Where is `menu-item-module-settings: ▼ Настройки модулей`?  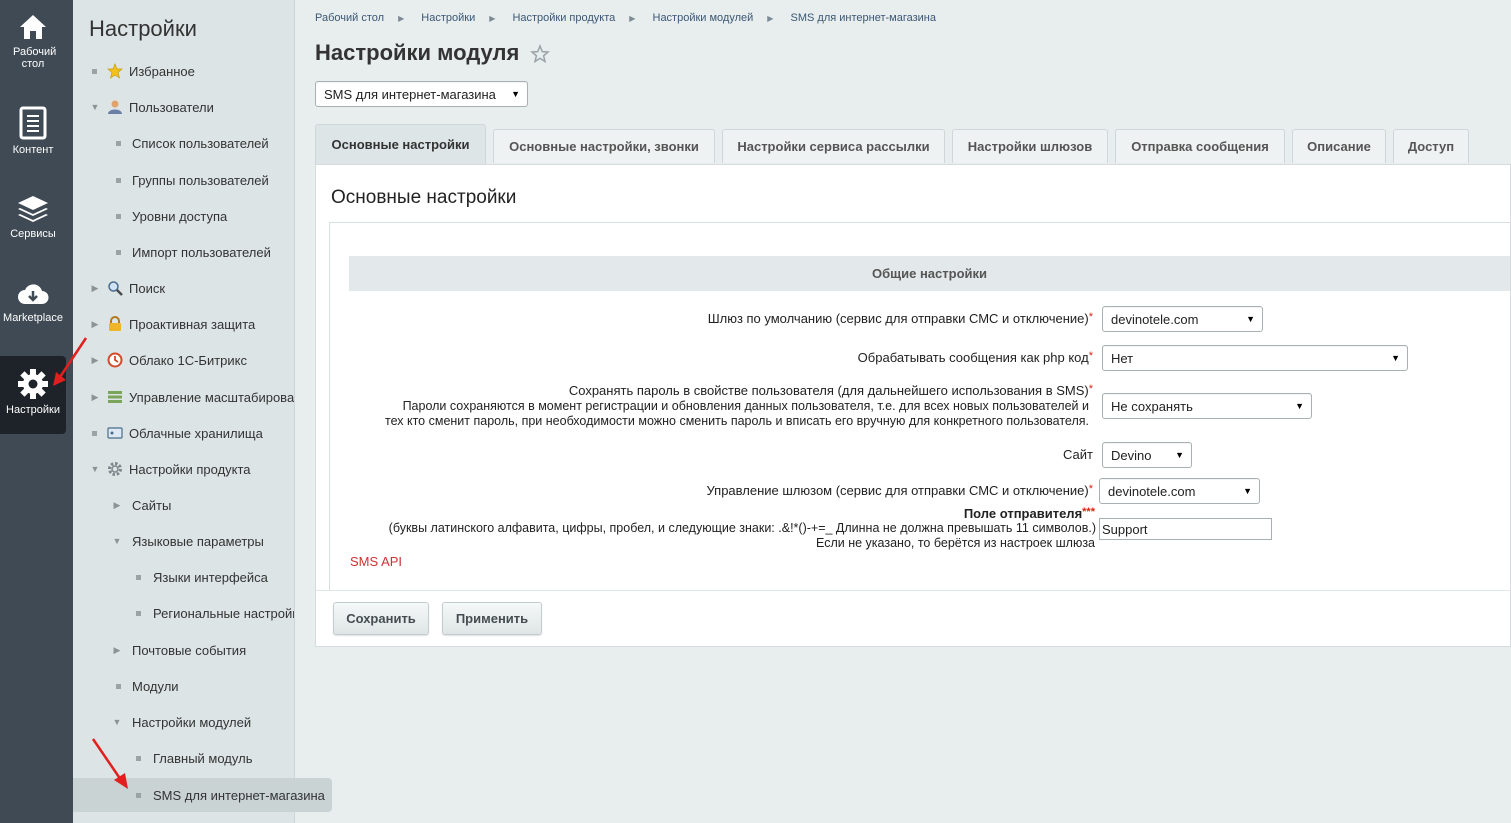 menu-item-module-settings: ▼ Настройки модулей is located at coordinates (181, 722).